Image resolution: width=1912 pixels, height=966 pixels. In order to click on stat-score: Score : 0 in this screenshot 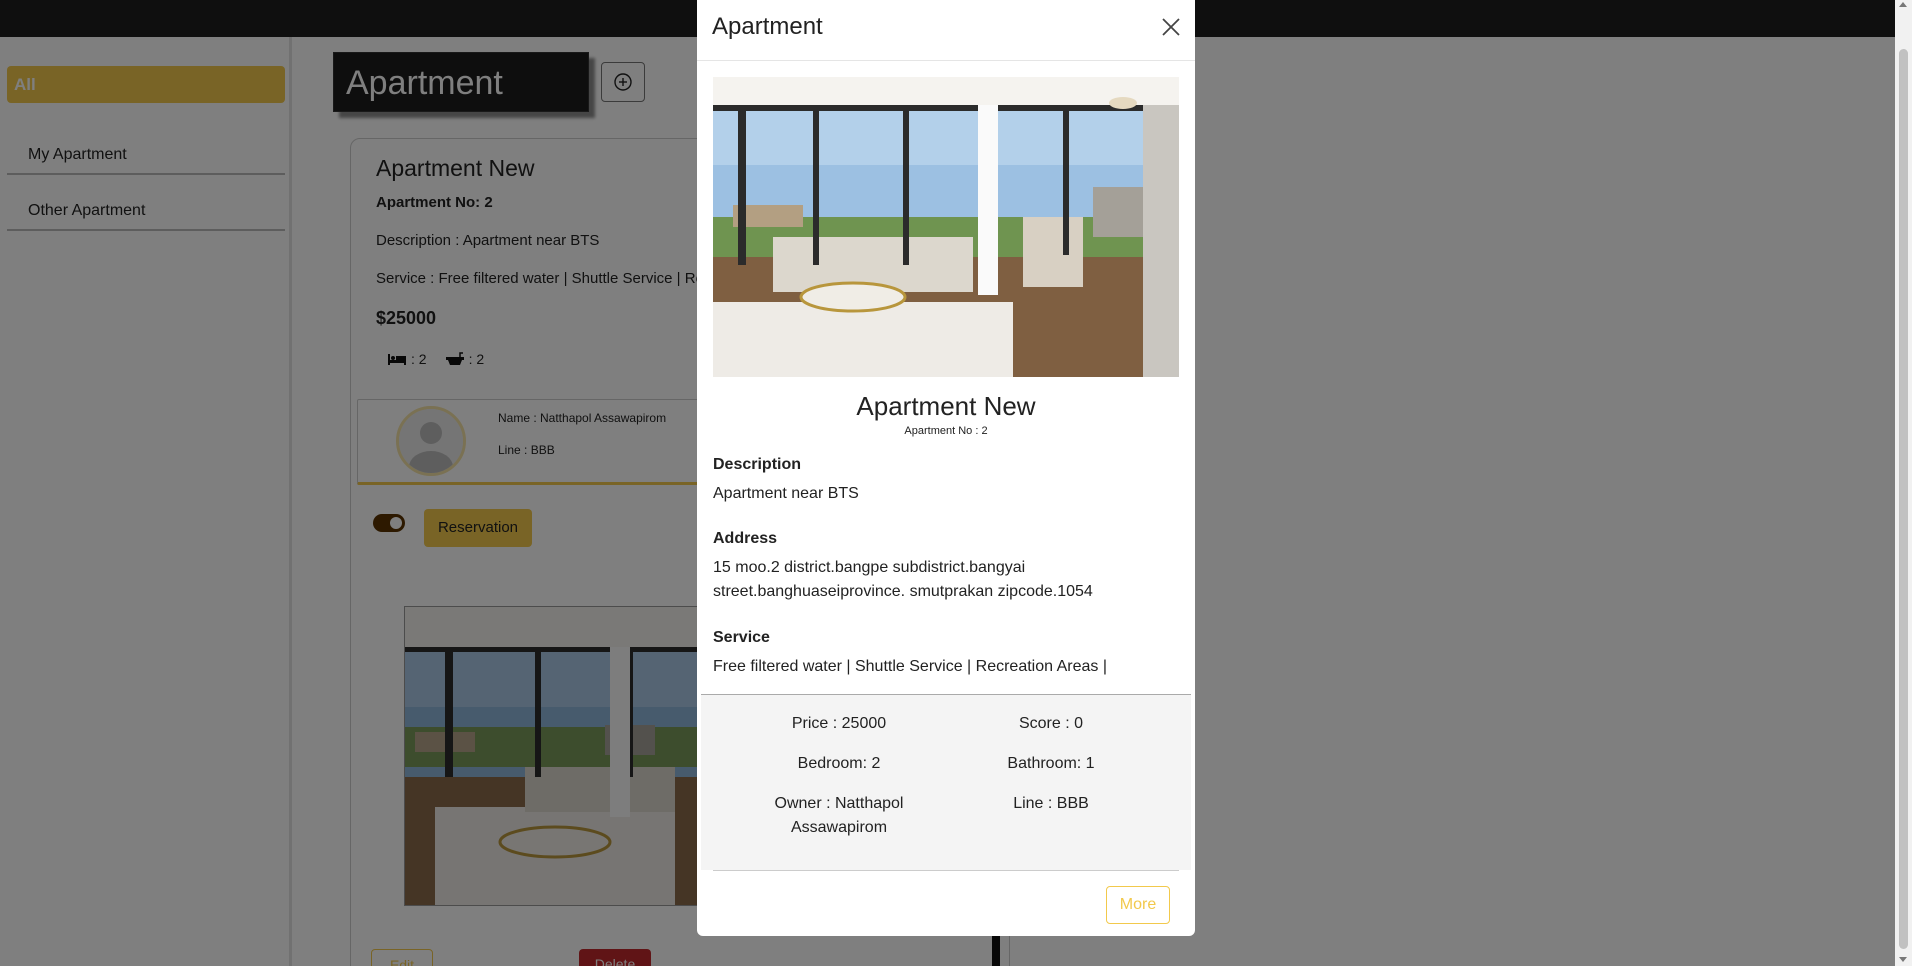, I will do `click(1051, 723)`.